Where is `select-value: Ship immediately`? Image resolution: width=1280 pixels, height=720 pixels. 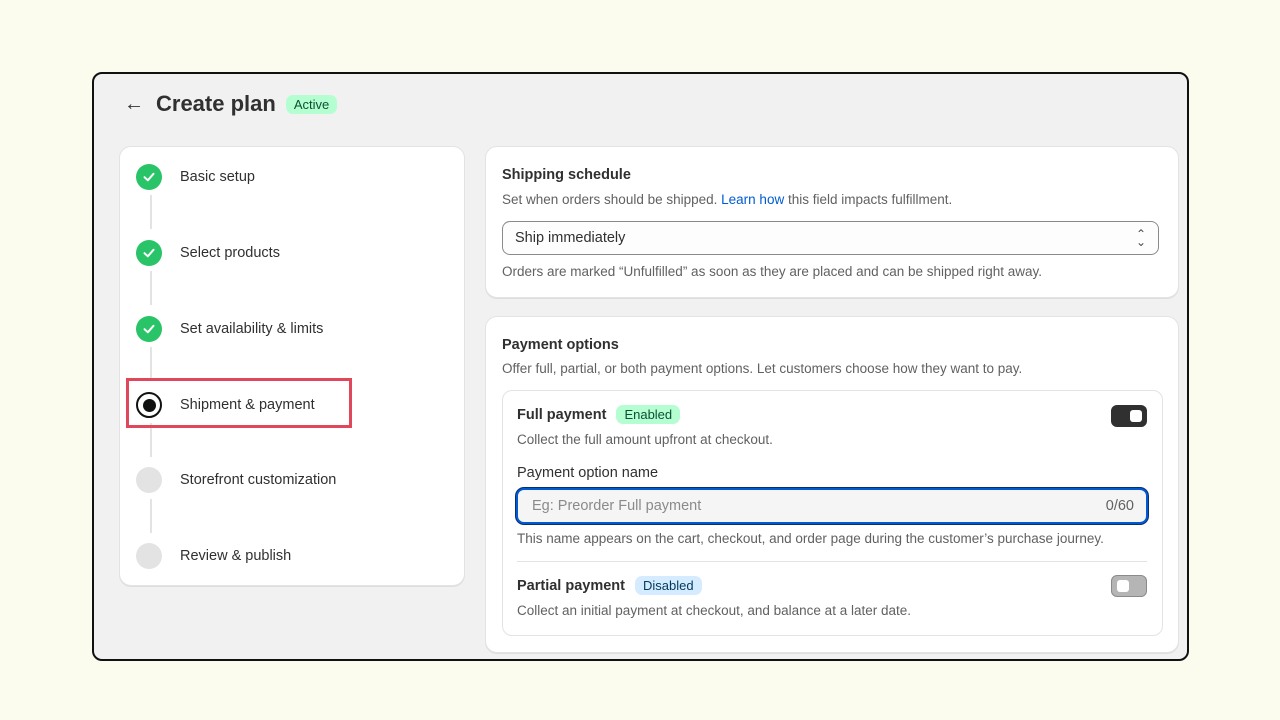 select-value: Ship immediately is located at coordinates (570, 238).